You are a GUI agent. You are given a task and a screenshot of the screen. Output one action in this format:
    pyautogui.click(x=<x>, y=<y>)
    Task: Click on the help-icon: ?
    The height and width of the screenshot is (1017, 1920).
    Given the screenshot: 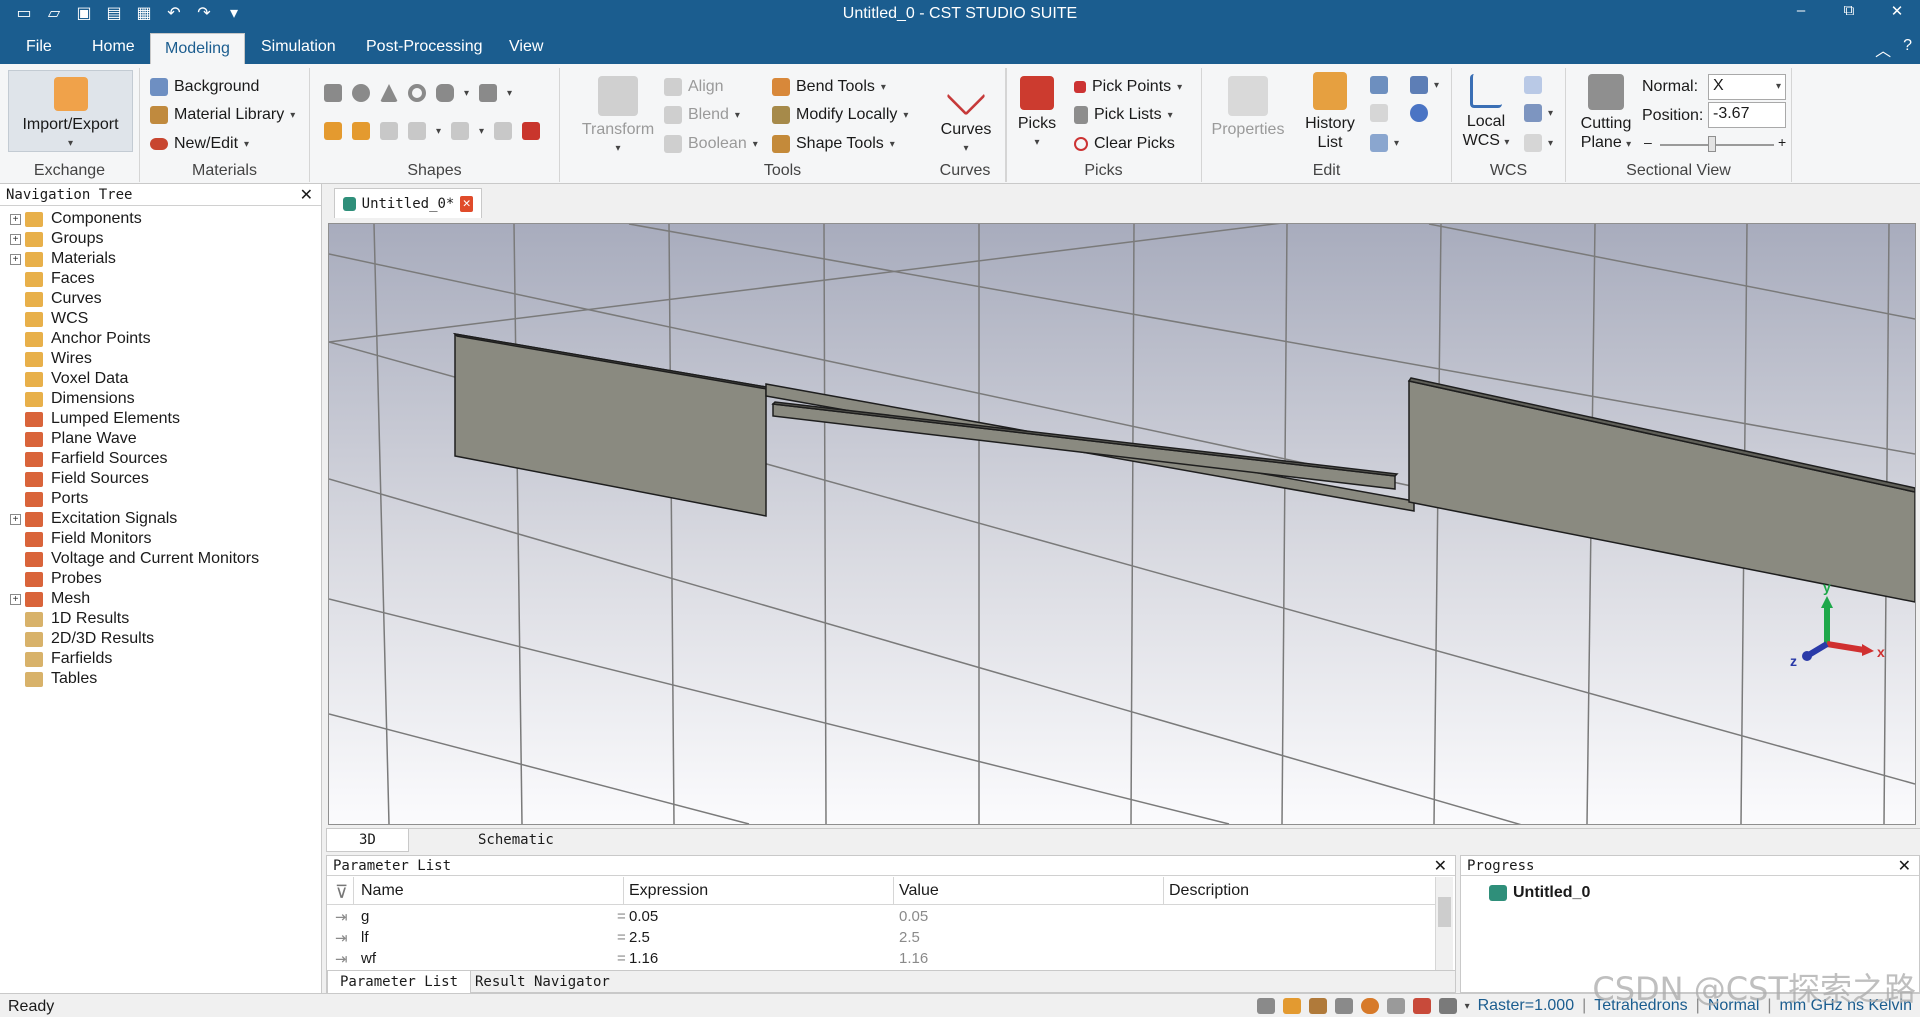 What is the action you would take?
    pyautogui.click(x=1907, y=49)
    